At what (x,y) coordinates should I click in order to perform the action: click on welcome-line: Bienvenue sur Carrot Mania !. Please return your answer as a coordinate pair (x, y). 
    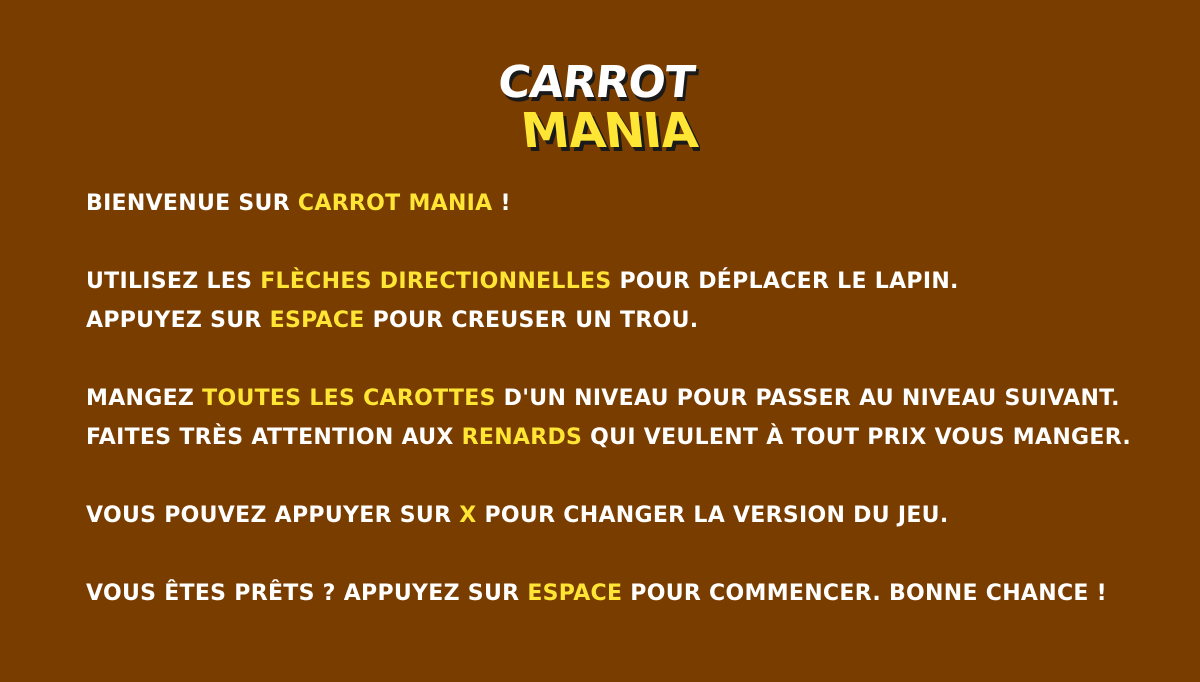
    Looking at the image, I should click on (298, 203).